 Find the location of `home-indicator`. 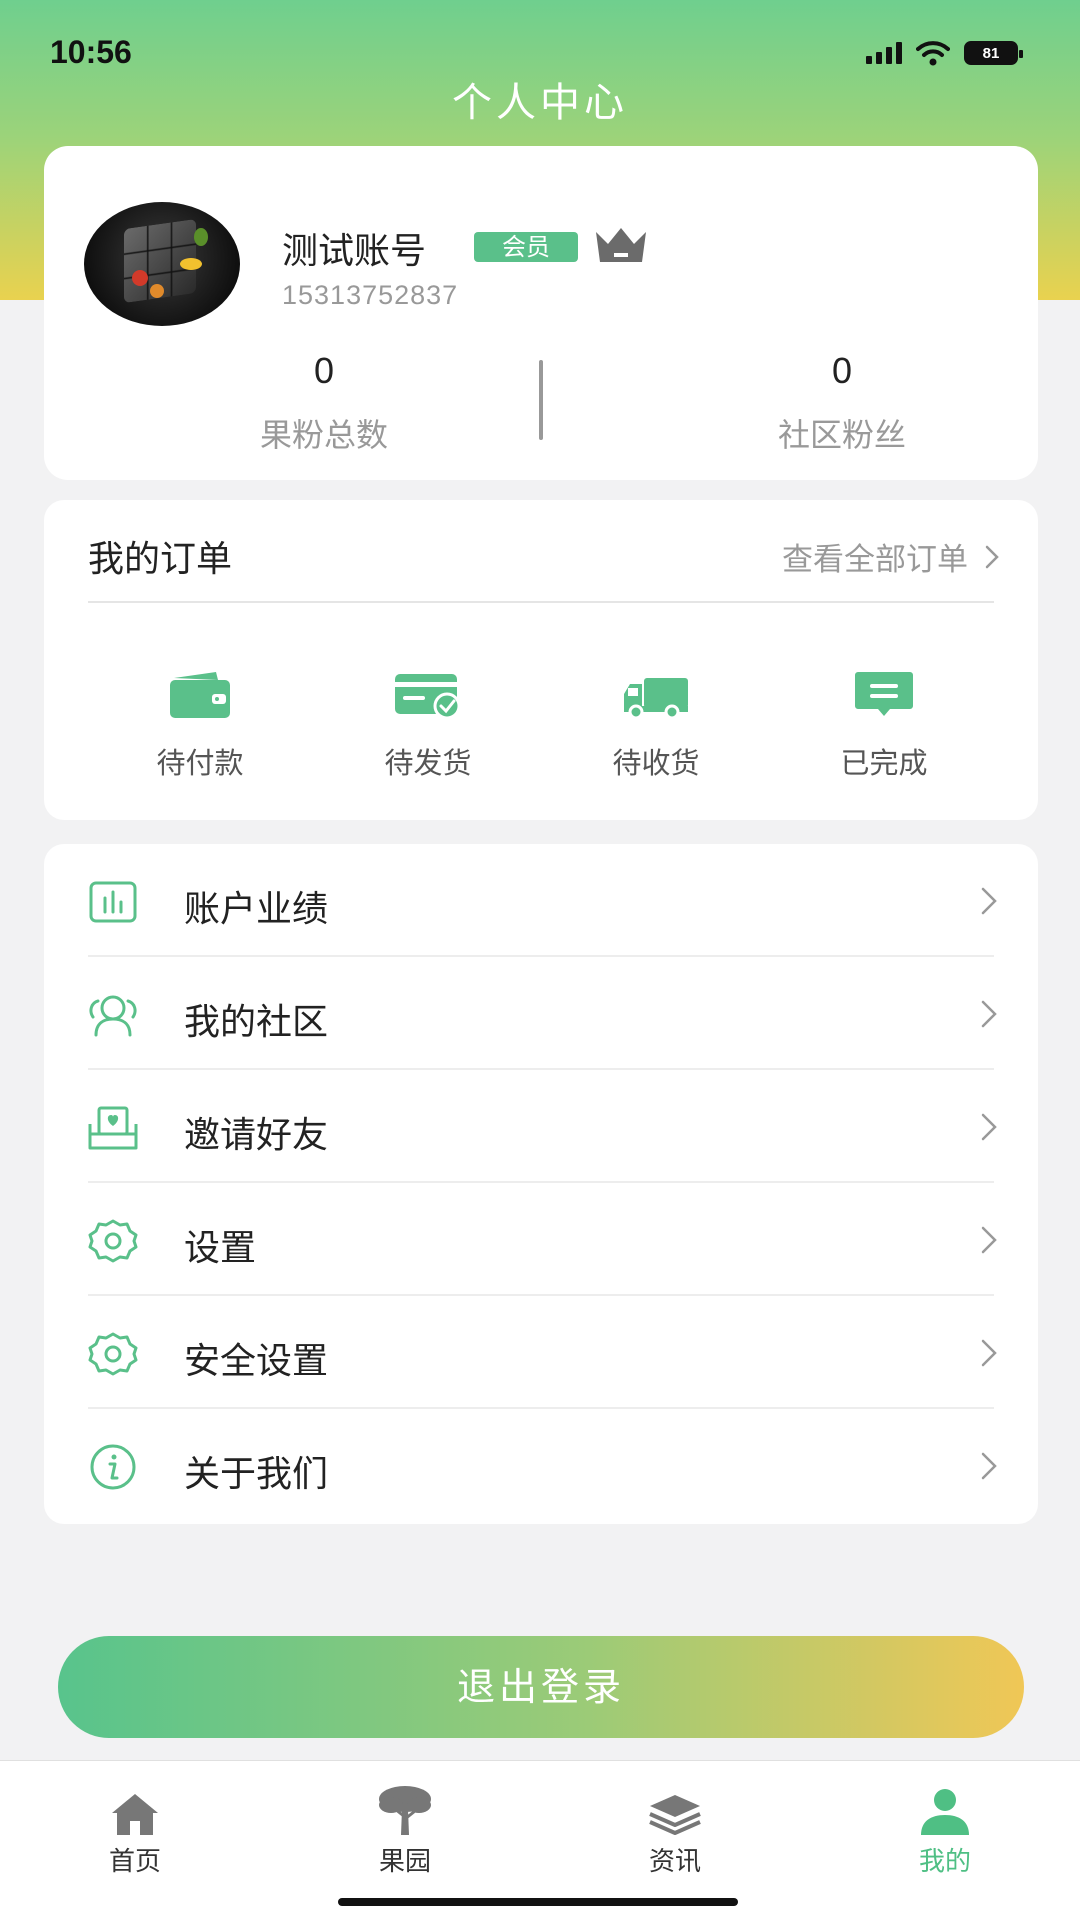

home-indicator is located at coordinates (538, 1902).